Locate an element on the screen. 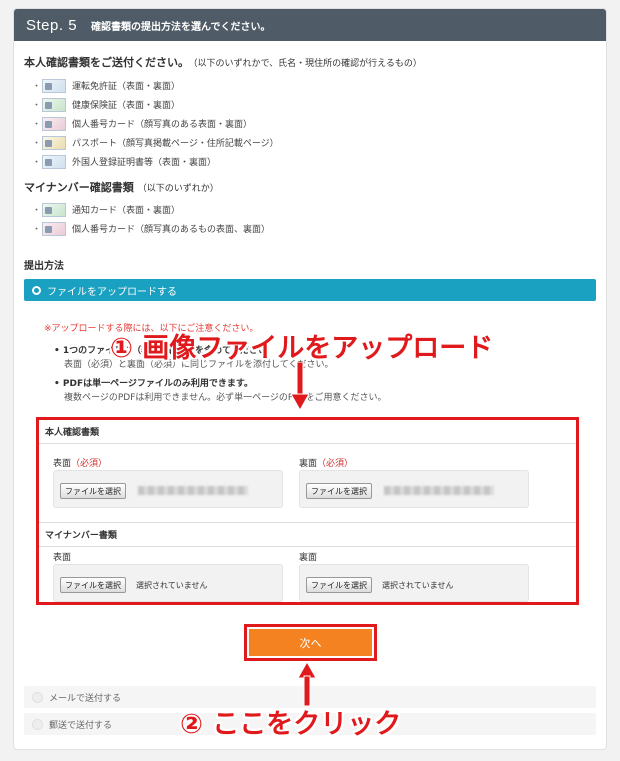 Image resolution: width=620 pixels, height=761 pixels. list-item: ・個人番号カード（顔写真のある表面・裏面） is located at coordinates (155, 123).